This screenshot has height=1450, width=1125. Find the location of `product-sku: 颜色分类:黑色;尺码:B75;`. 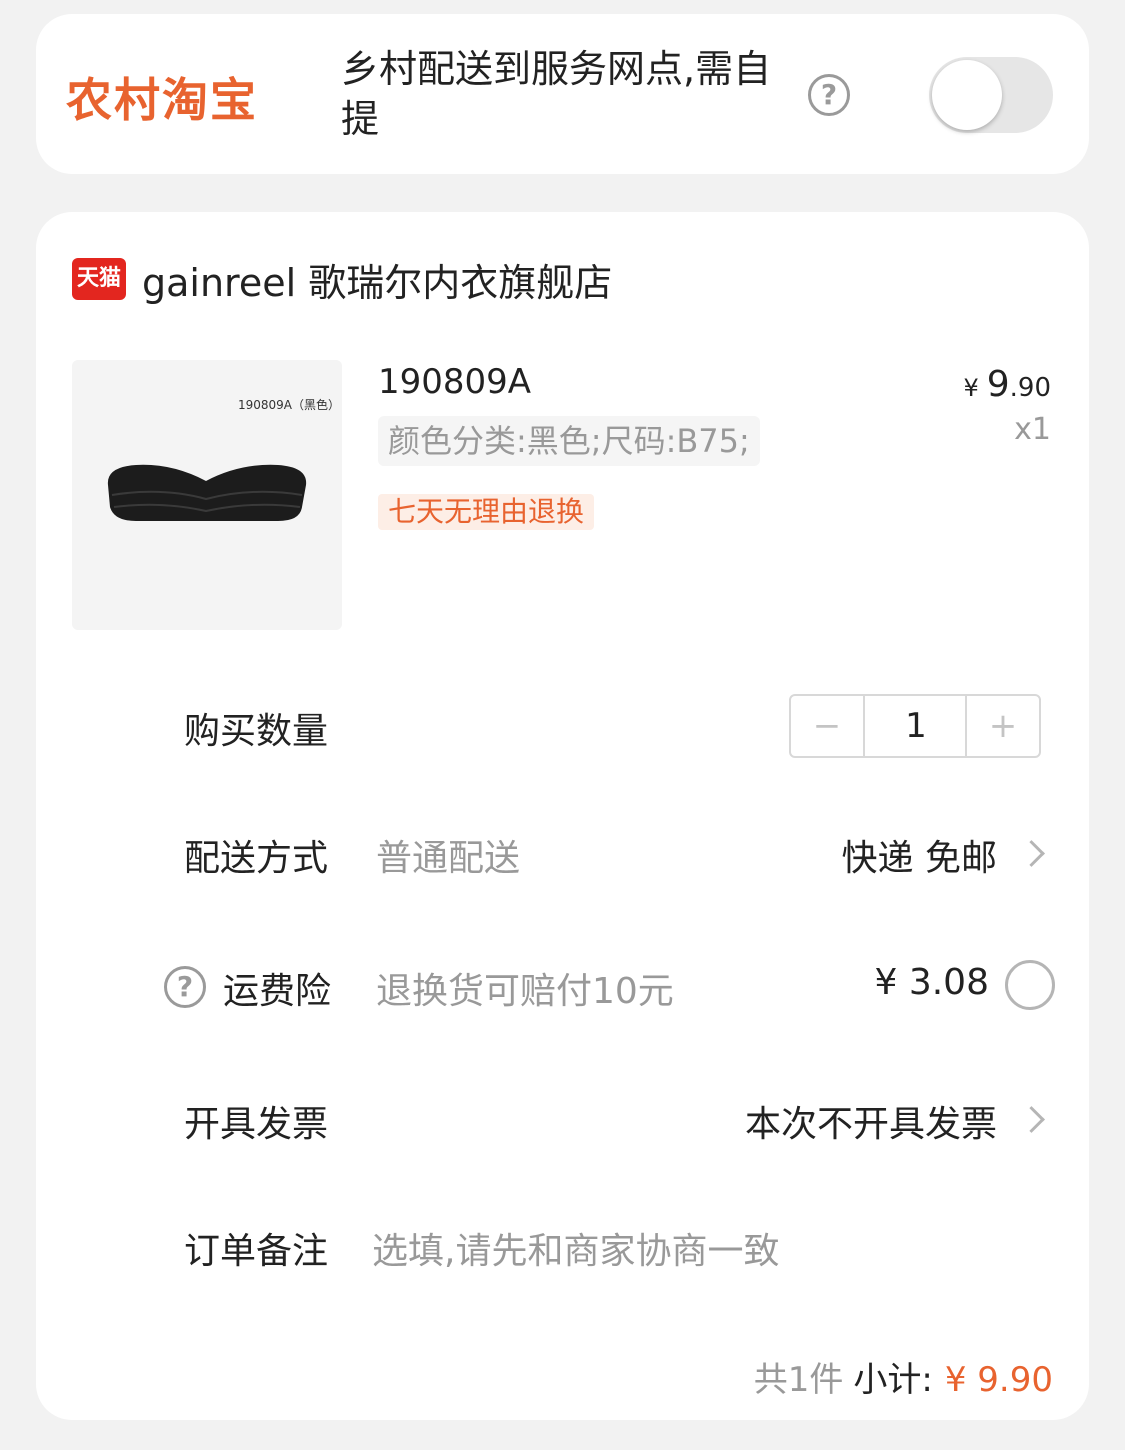

product-sku: 颜色分类:黑色;尺码:B75; is located at coordinates (569, 441).